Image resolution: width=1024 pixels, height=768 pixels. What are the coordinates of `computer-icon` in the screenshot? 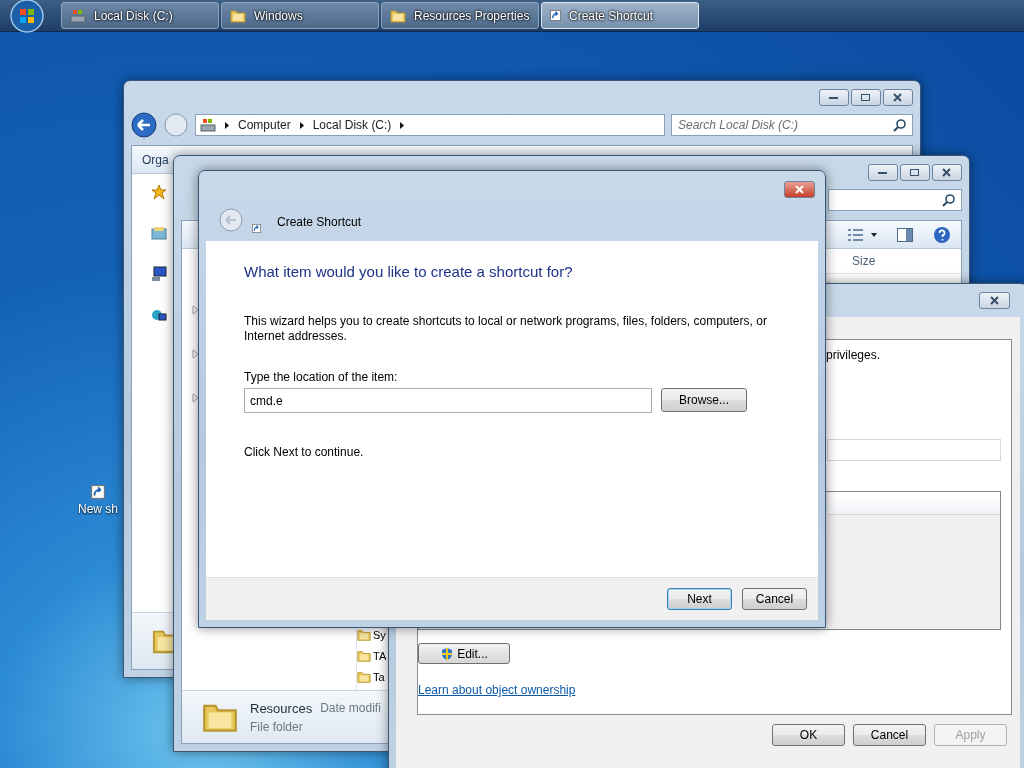 It's located at (158, 274).